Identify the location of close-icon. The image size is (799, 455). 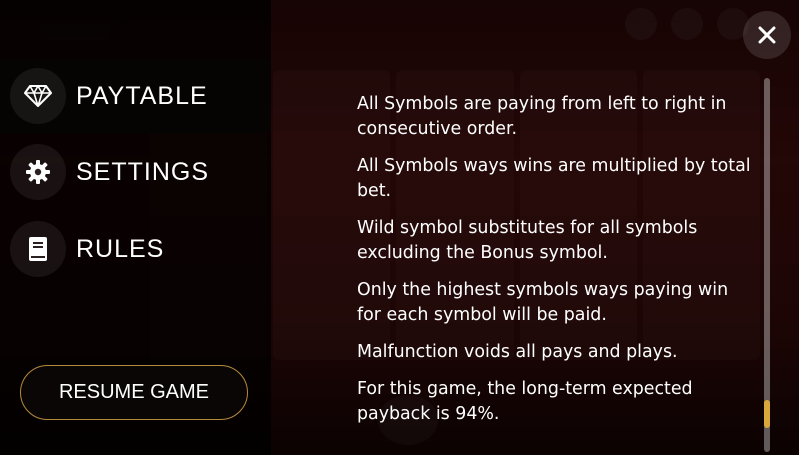
(767, 35).